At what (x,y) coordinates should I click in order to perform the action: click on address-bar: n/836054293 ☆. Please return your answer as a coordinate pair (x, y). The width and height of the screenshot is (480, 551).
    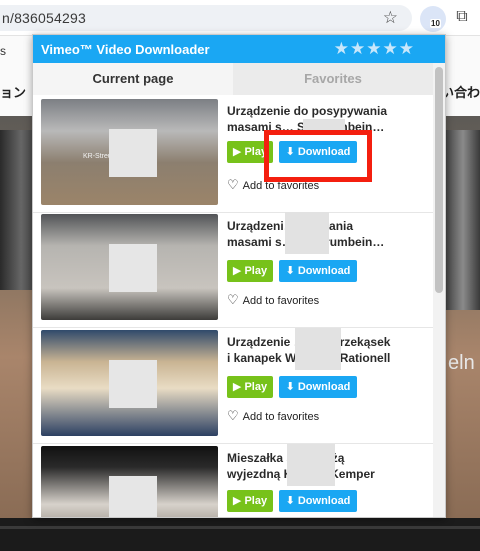
    Looking at the image, I should click on (206, 18).